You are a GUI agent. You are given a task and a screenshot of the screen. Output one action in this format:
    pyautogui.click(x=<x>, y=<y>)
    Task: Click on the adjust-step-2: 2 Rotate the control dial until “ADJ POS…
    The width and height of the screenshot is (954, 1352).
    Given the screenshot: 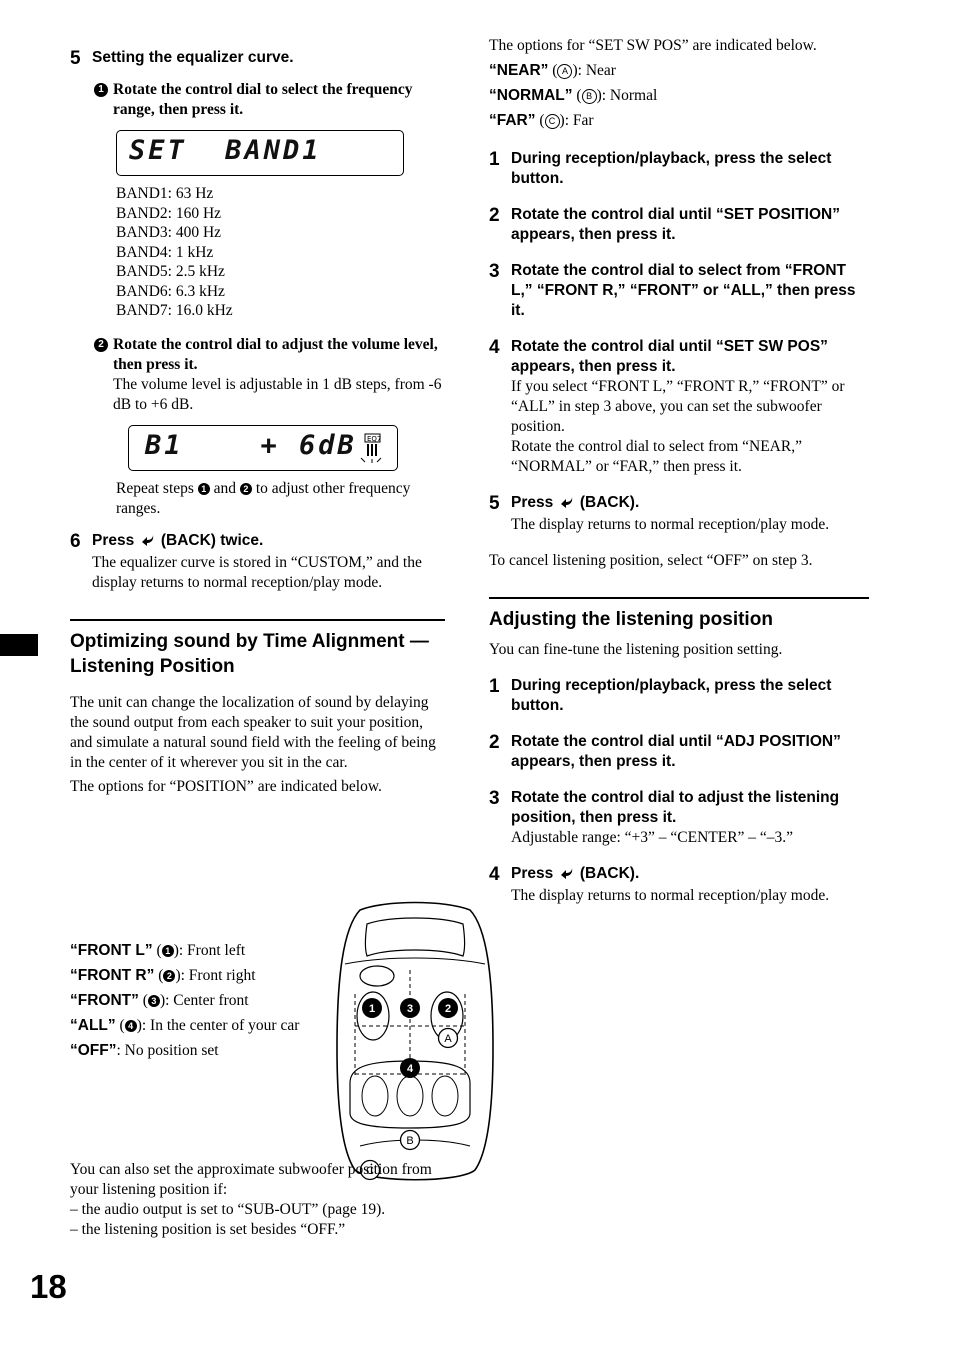 What is the action you would take?
    pyautogui.click(x=679, y=752)
    